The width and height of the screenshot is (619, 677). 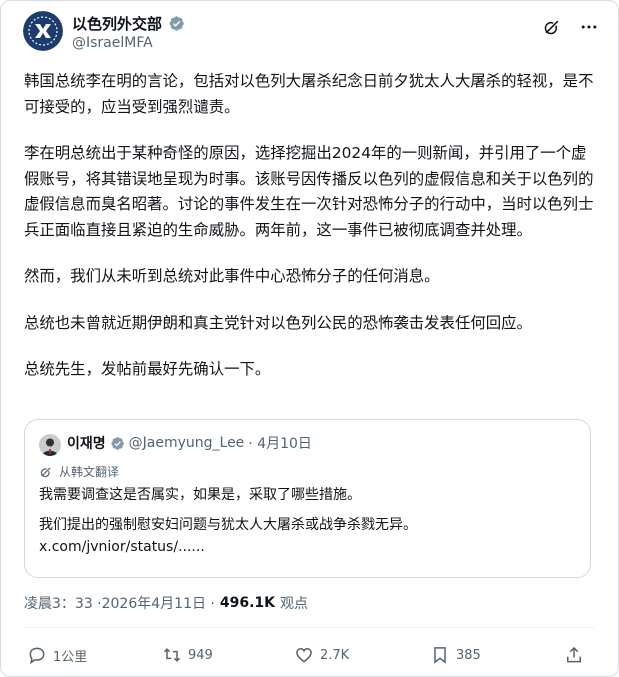 What do you see at coordinates (247, 603) in the screenshot?
I see `views-count: 496.1K` at bounding box center [247, 603].